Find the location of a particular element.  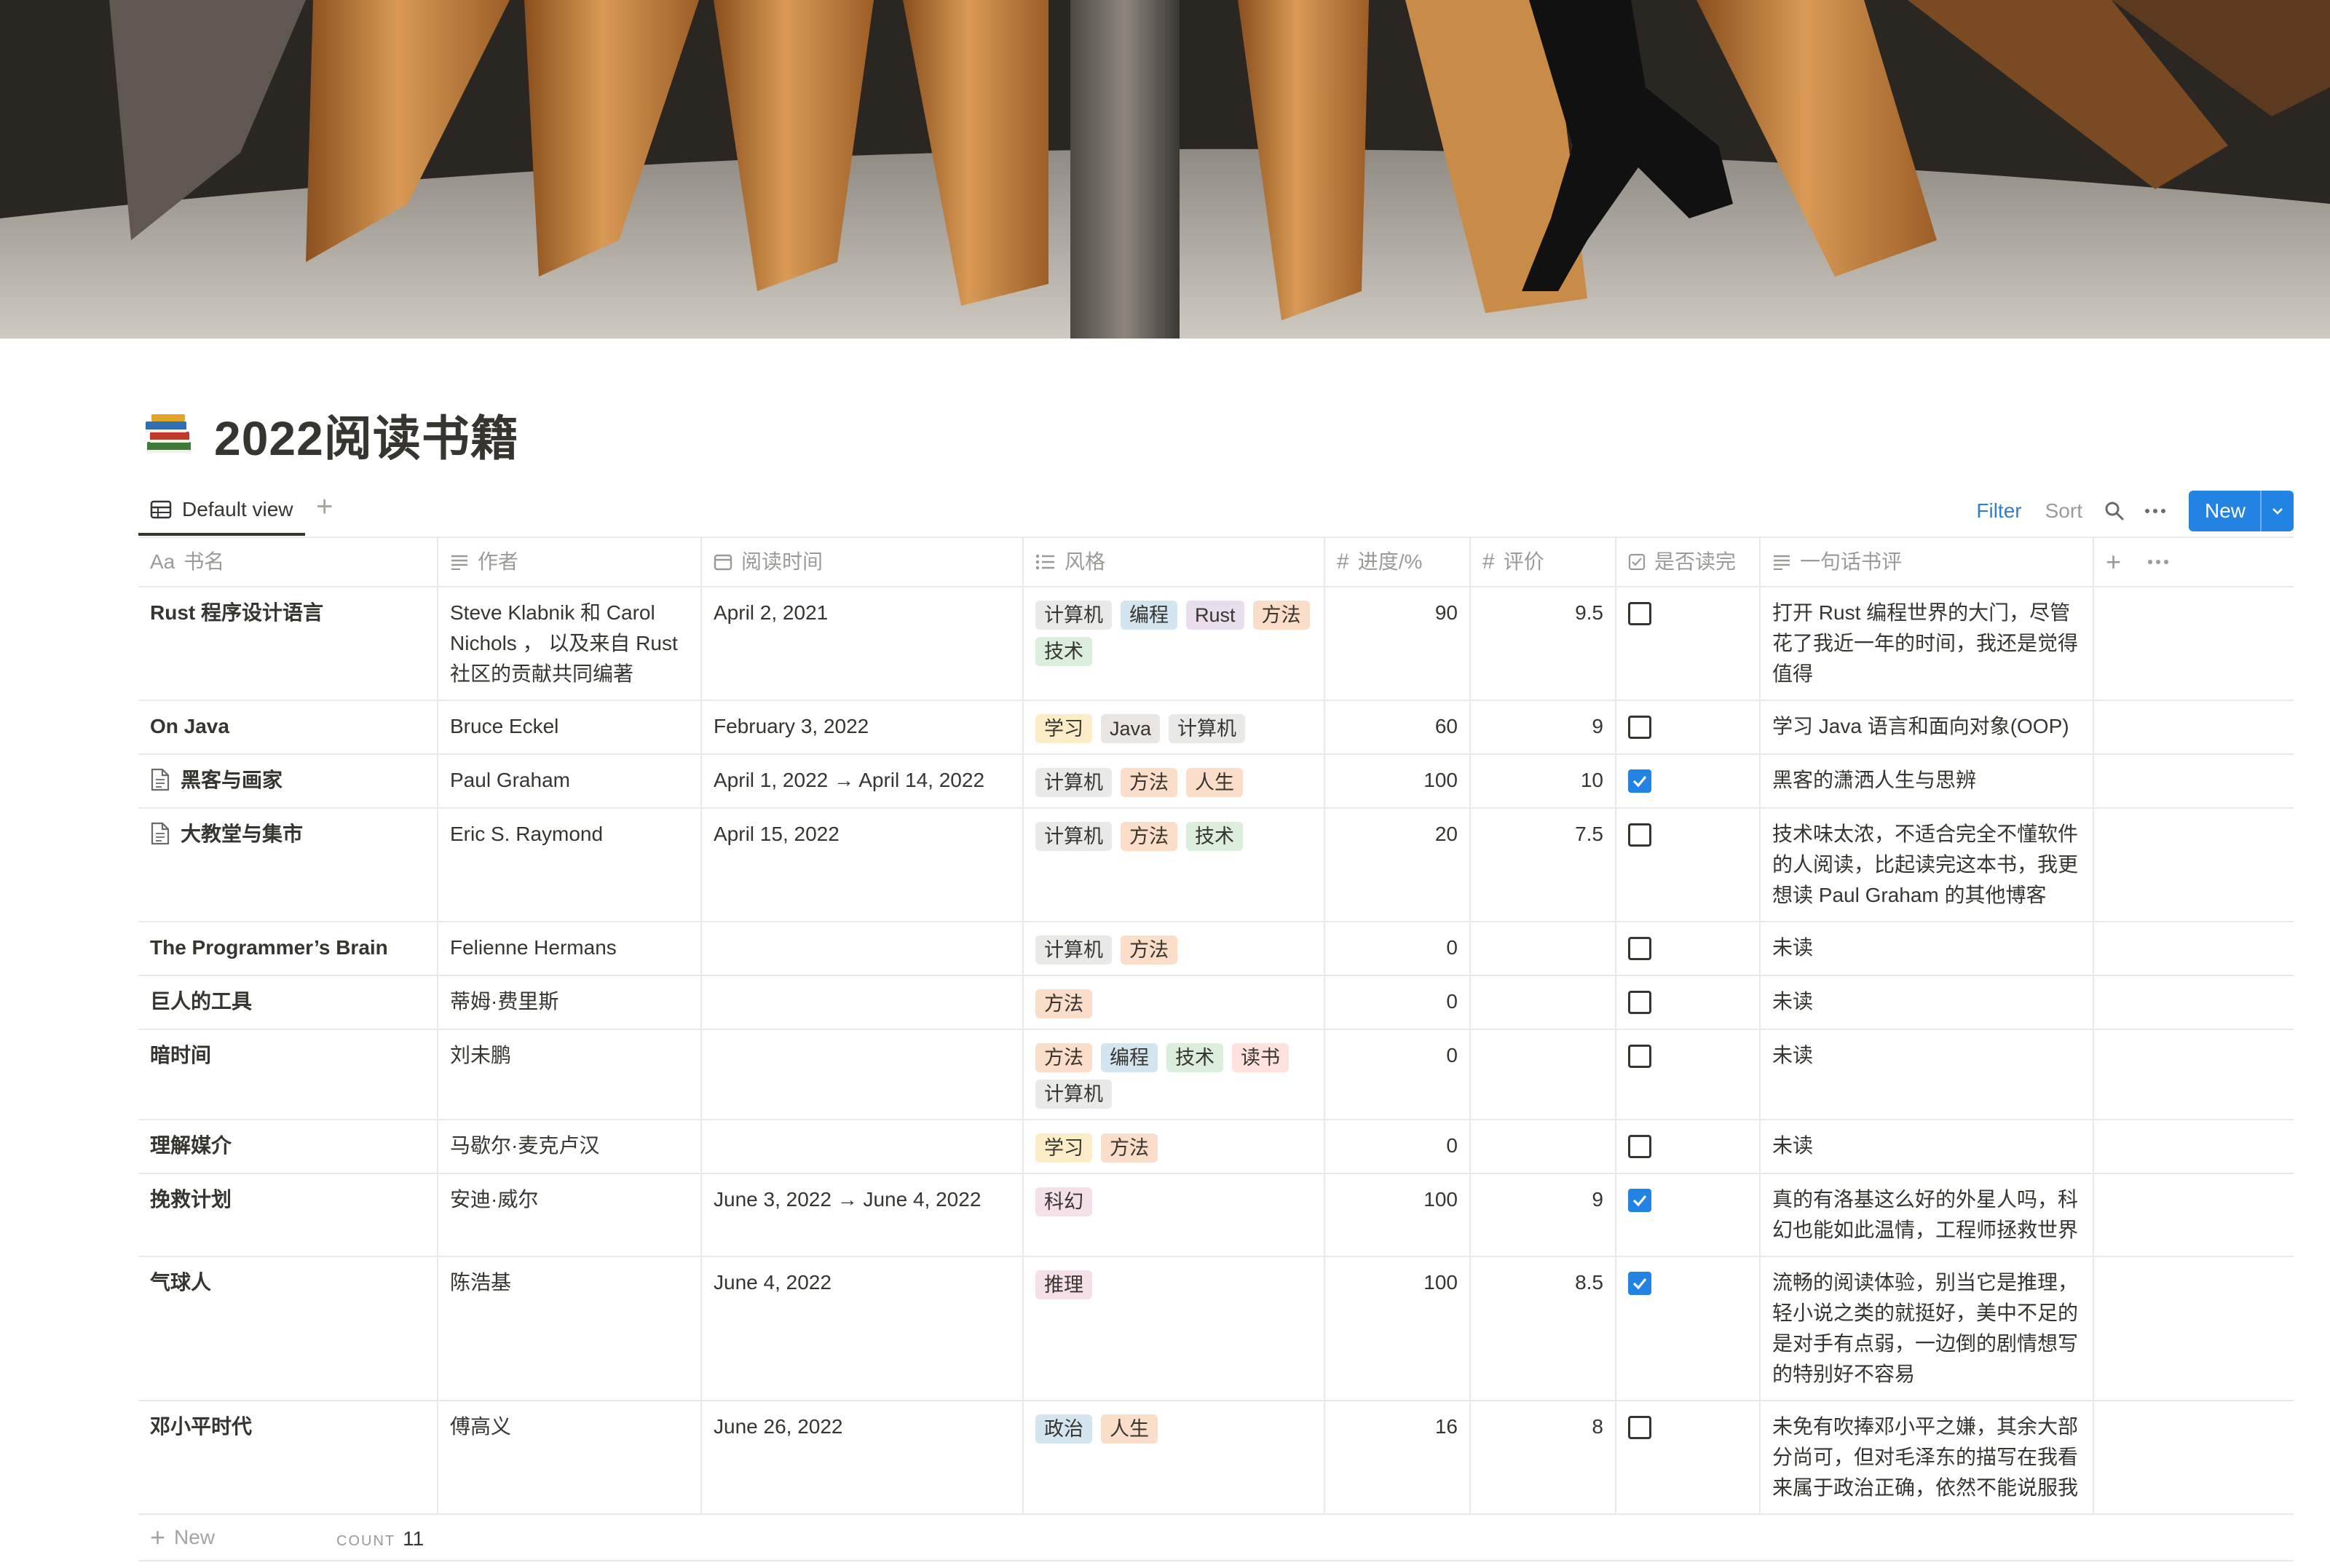

cell-author: 陈浩基 is located at coordinates (570, 1328).